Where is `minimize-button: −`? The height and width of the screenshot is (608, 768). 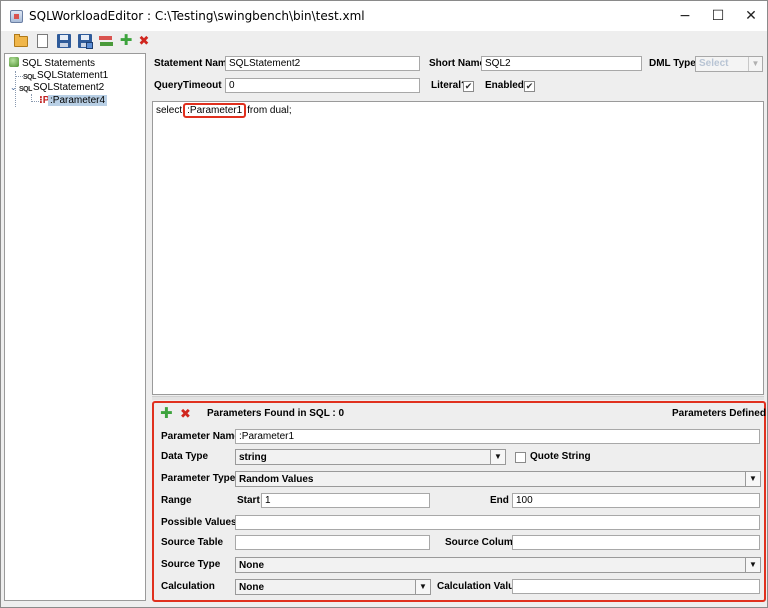
minimize-button: − is located at coordinates (685, 16).